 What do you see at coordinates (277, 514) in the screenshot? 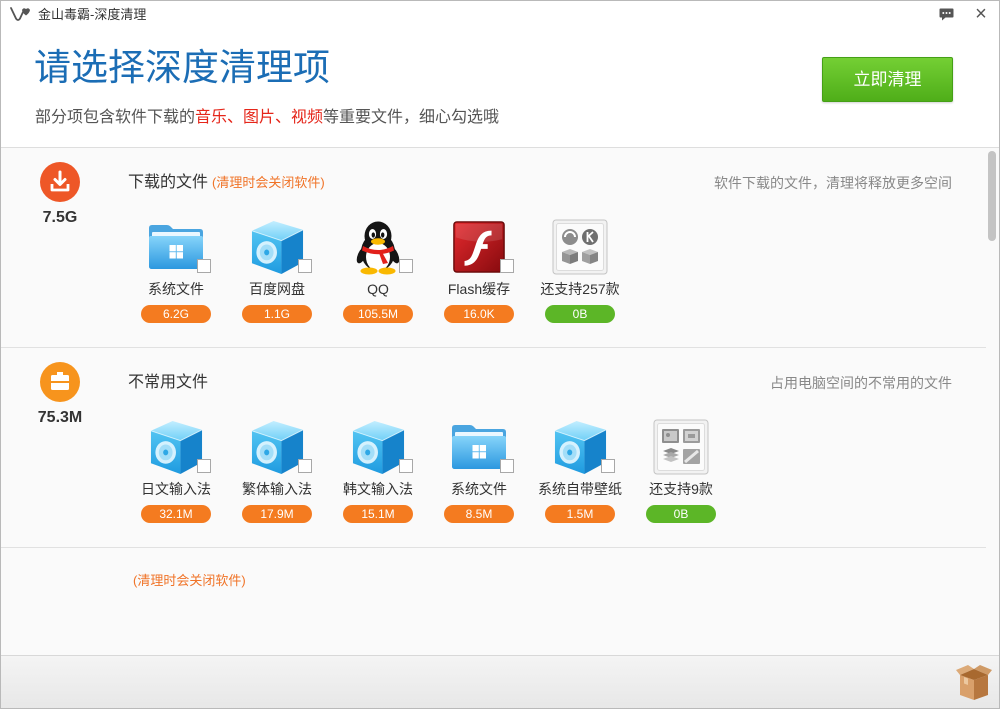
I see `item-size-badge: 17.9M` at bounding box center [277, 514].